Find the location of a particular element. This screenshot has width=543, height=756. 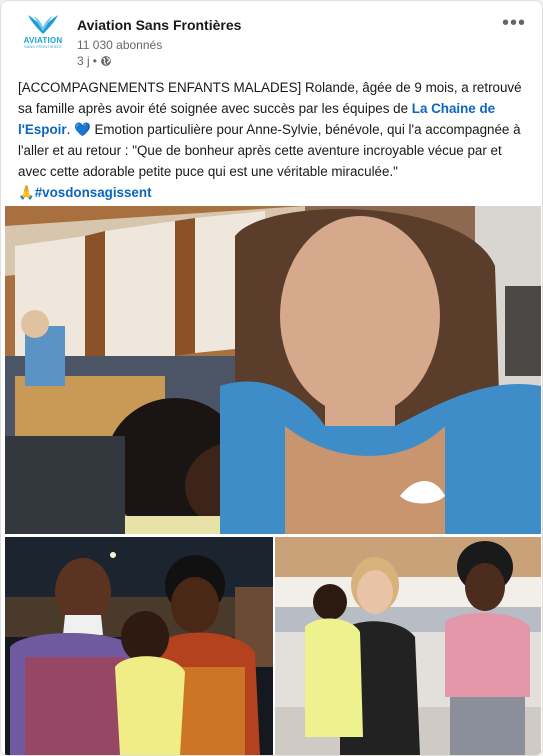

logo-icon is located at coordinates (43, 24).